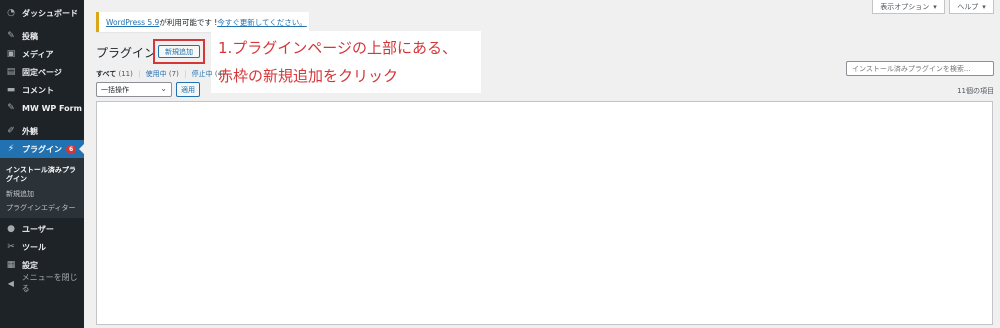 The image size is (1000, 328). What do you see at coordinates (968, 6) in the screenshot?
I see `help-label: ヘルプ` at bounding box center [968, 6].